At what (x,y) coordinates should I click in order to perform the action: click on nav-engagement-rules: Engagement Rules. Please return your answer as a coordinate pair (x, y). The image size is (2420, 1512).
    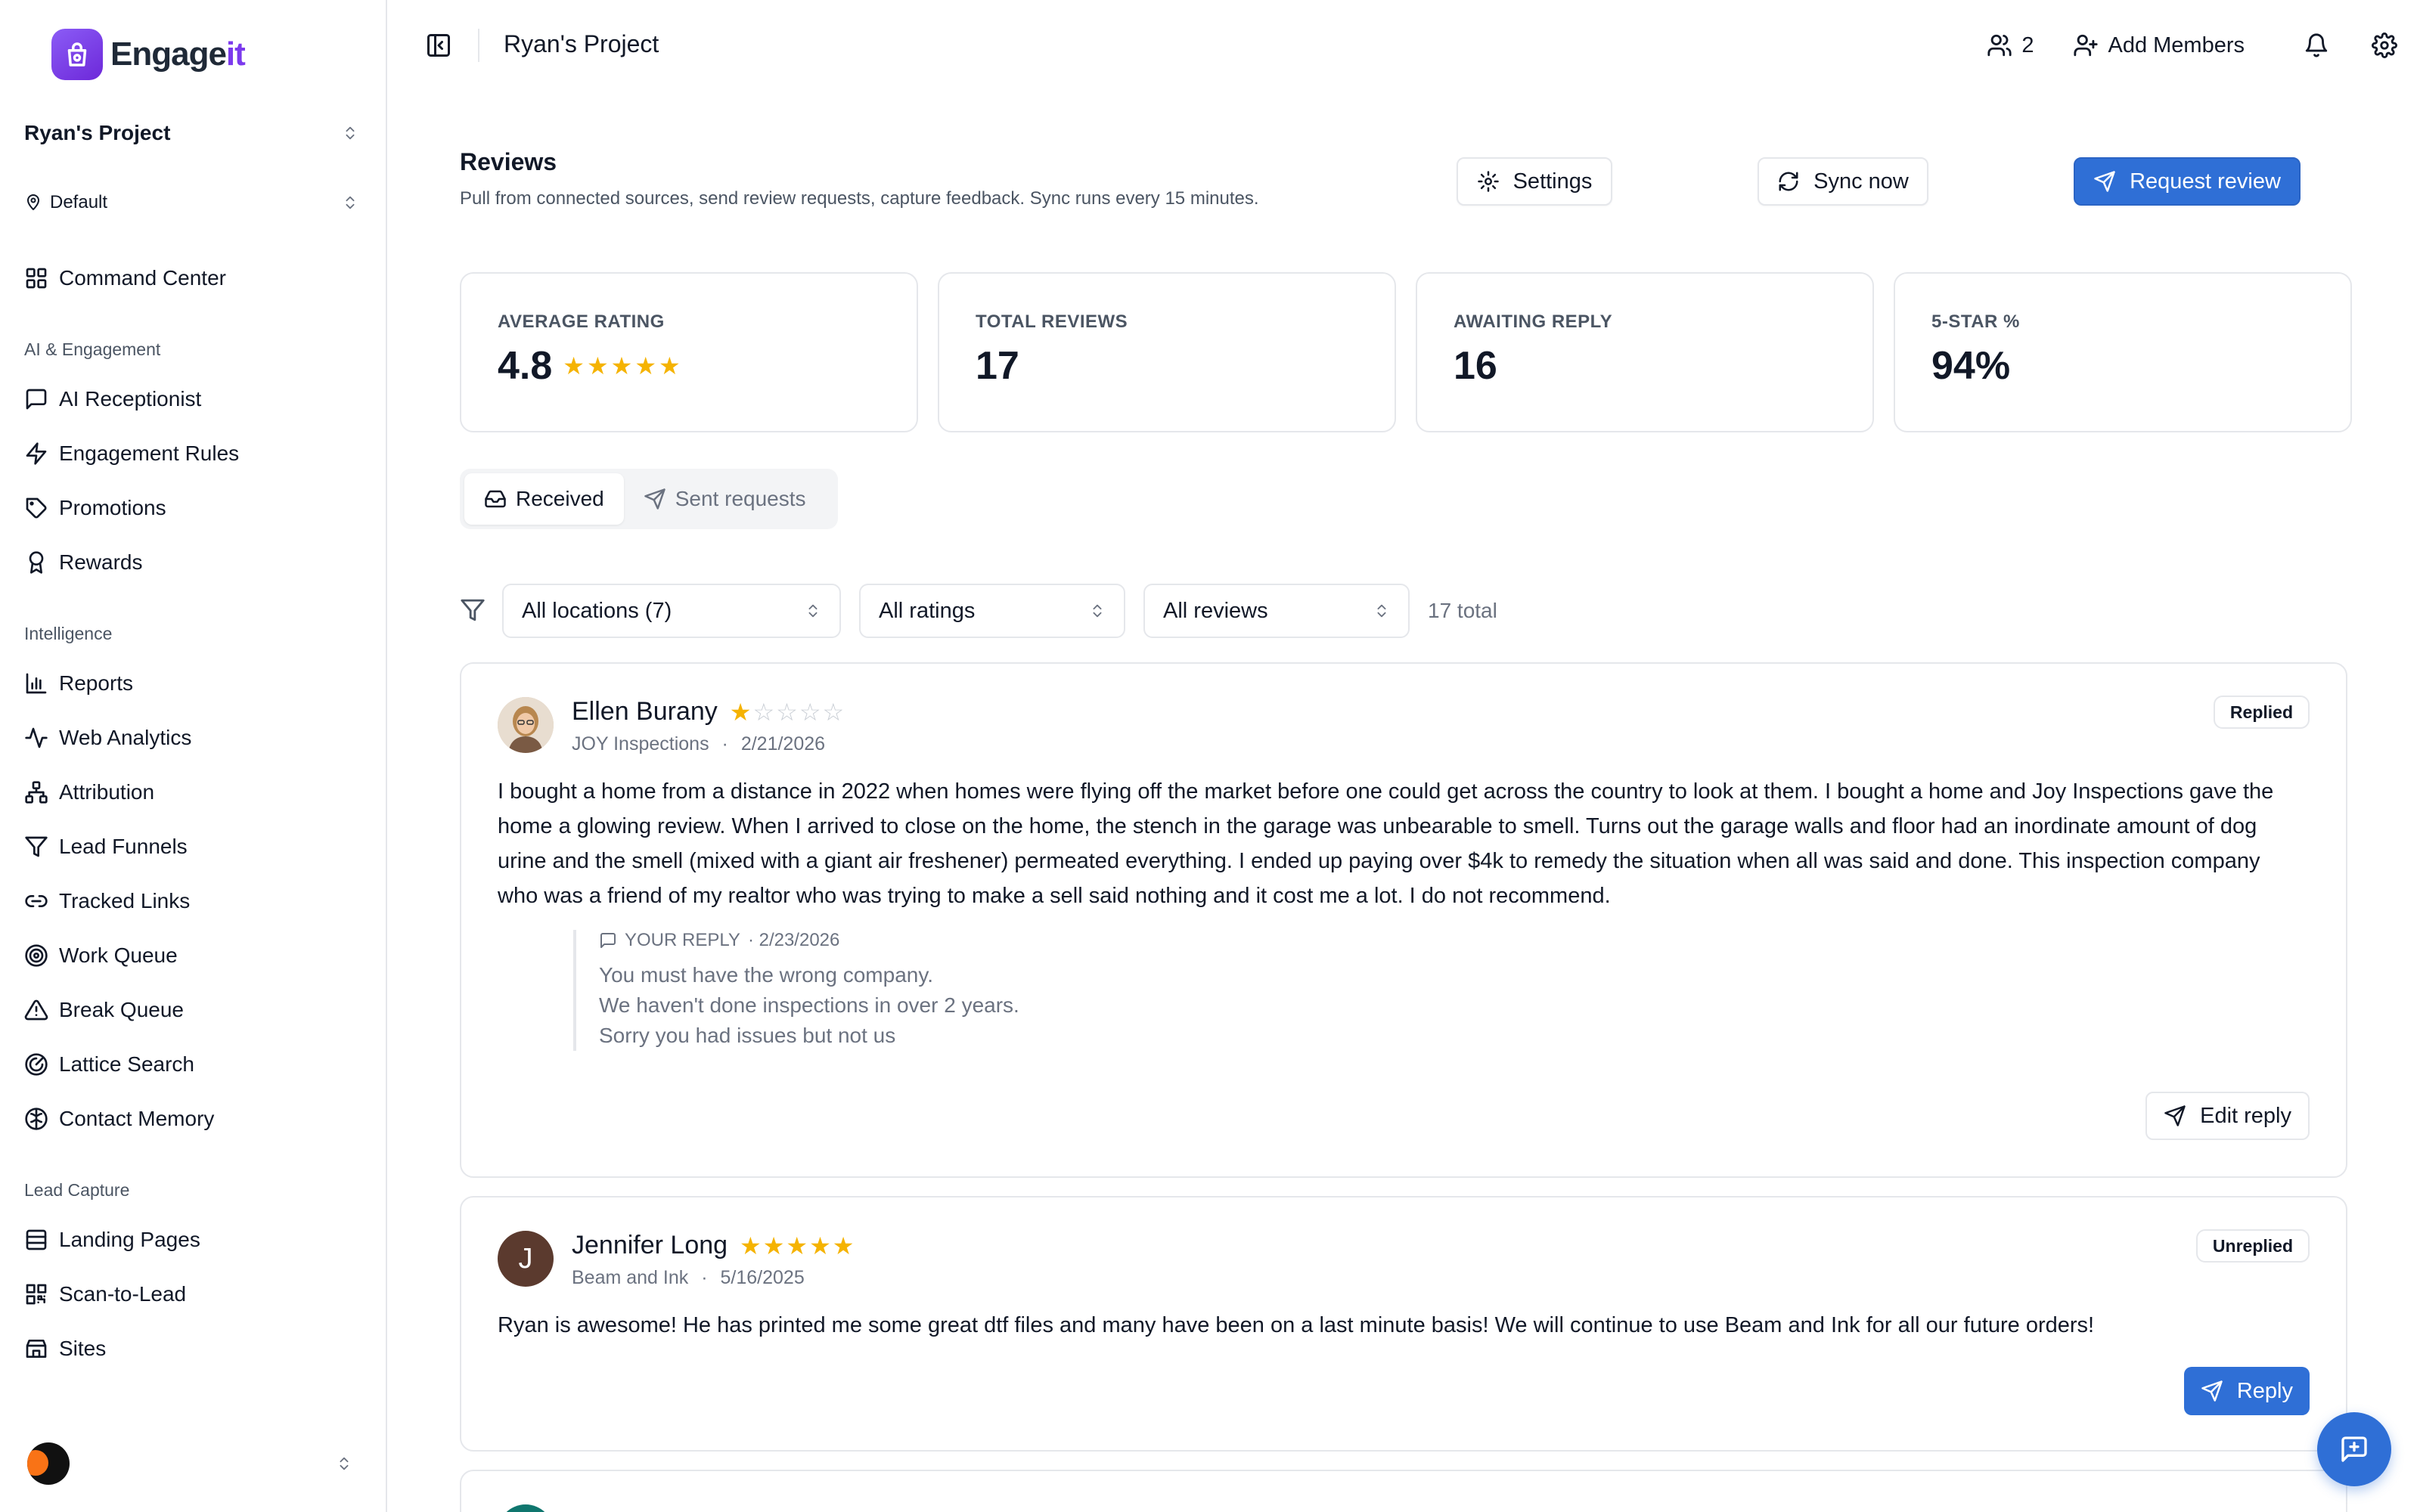
    Looking at the image, I should click on (194, 453).